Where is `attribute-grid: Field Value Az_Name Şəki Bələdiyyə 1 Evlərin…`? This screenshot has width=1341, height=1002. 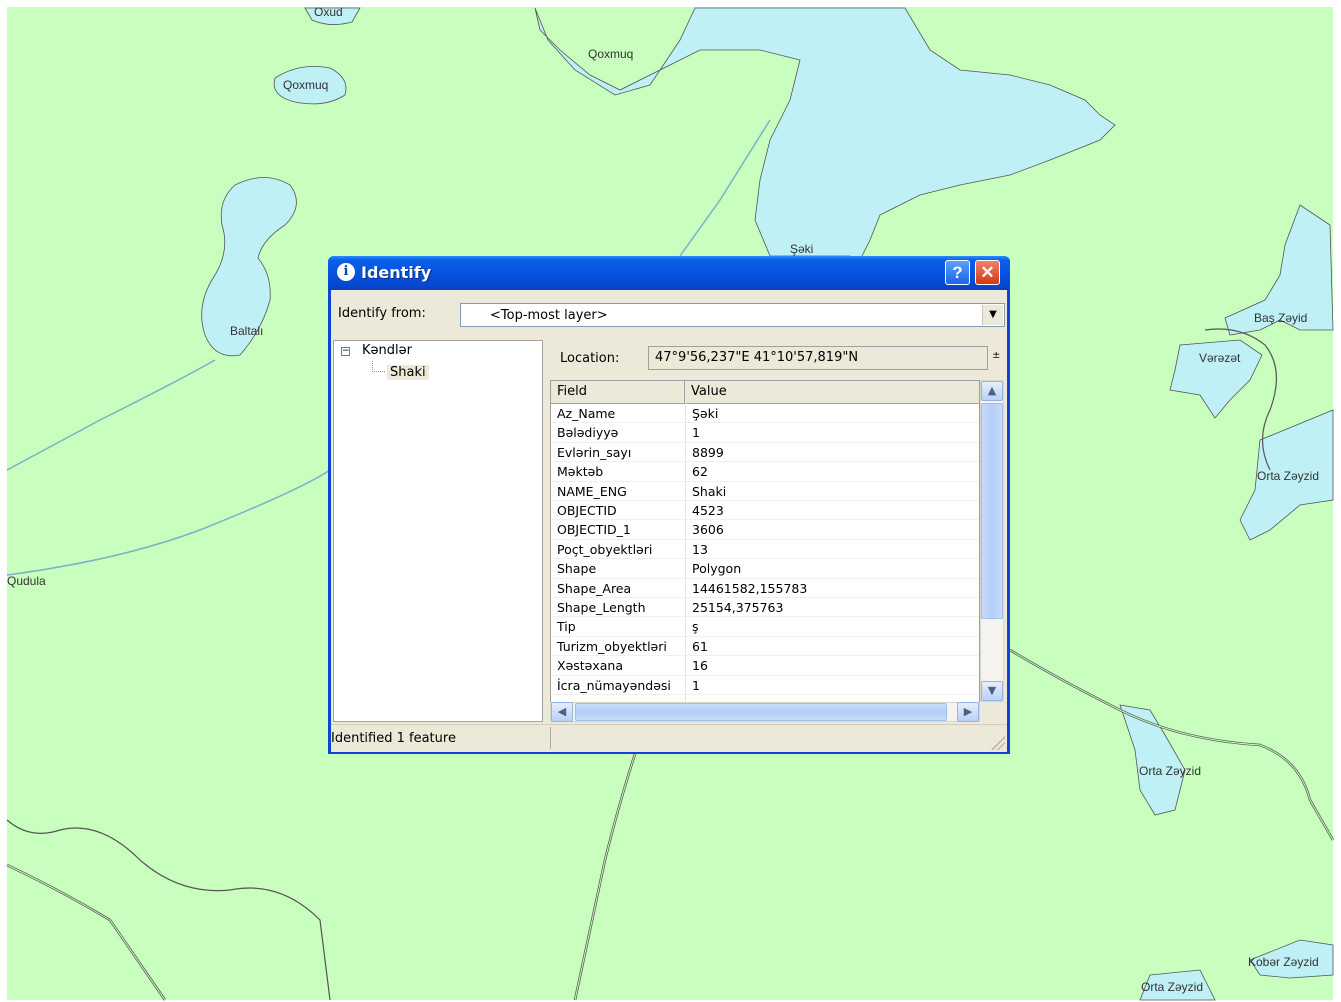 attribute-grid: Field Value Az_Name Şəki Bələdiyyə 1 Evlərin… is located at coordinates (765, 550).